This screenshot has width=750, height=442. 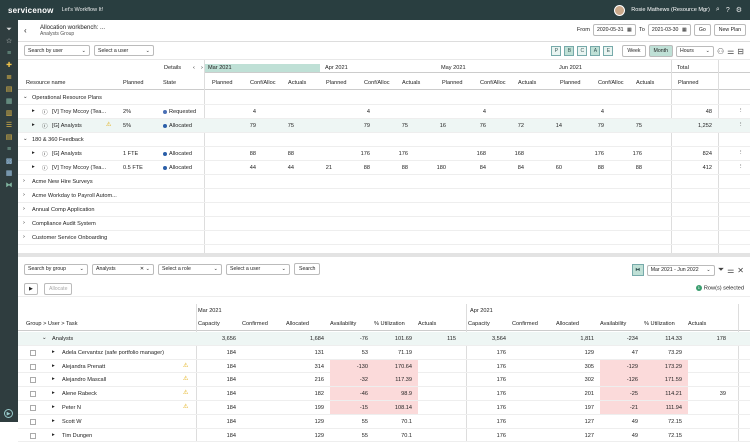 I want to click on back-arrow-icon: ‹, so click(x=29, y=31).